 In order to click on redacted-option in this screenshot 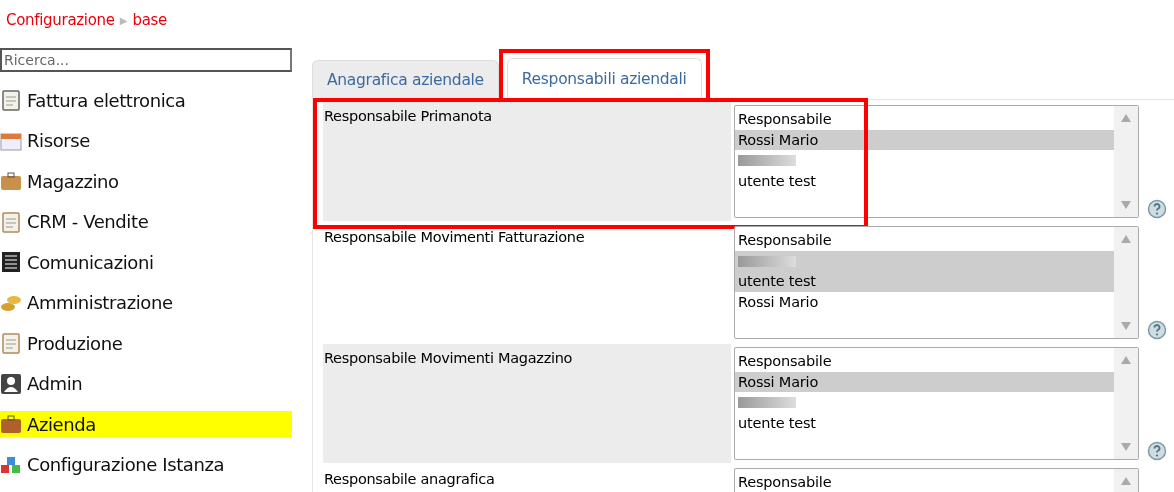, I will do `click(924, 260)`.